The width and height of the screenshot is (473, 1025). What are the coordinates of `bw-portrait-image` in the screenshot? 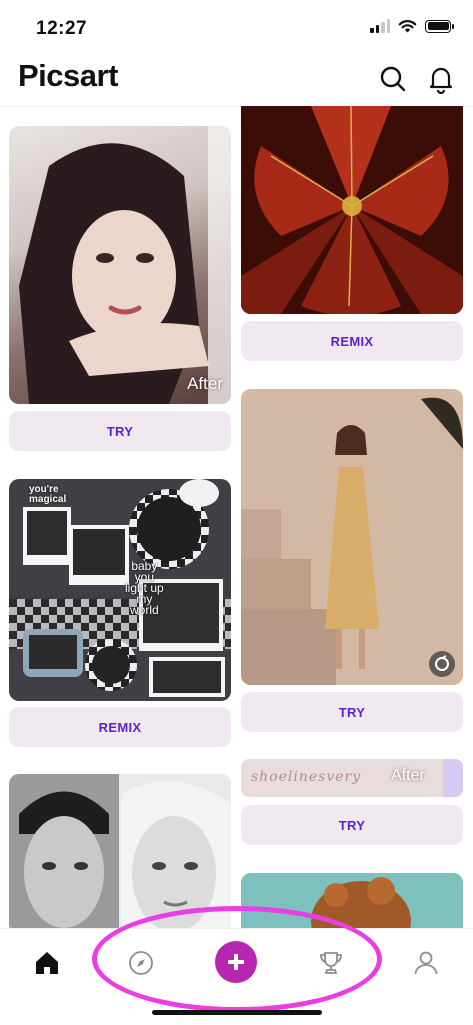 It's located at (120, 854).